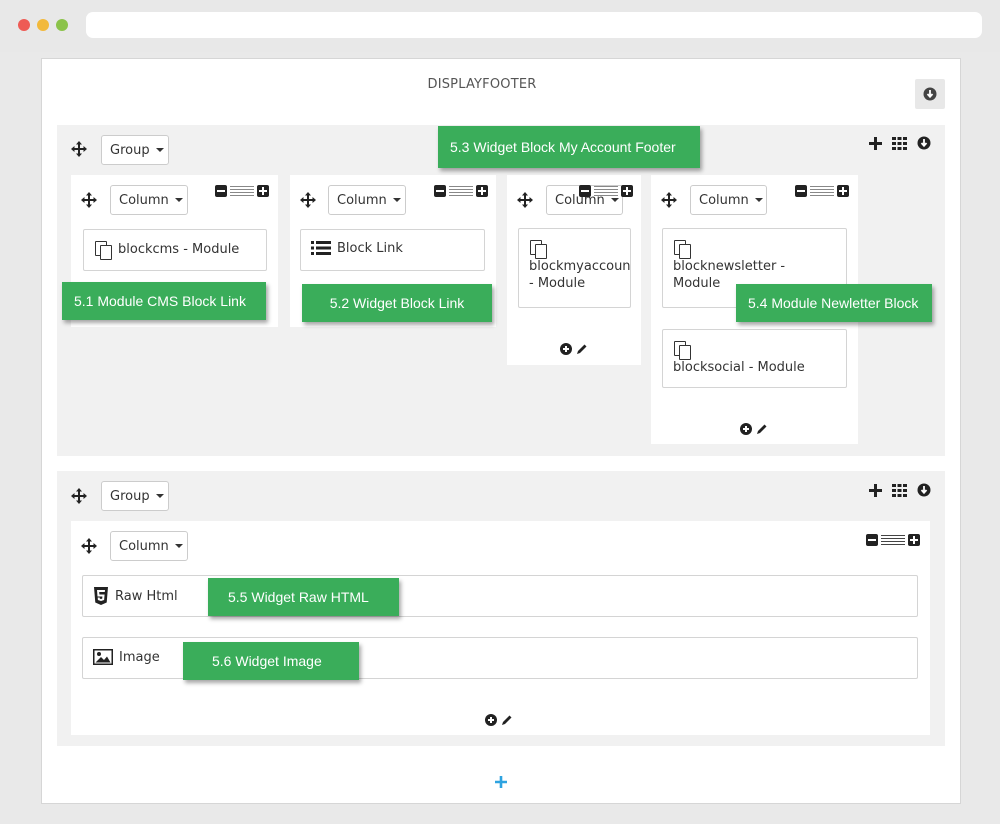  Describe the element at coordinates (739, 367) in the screenshot. I see `module-label: blocksocial - Module` at that location.